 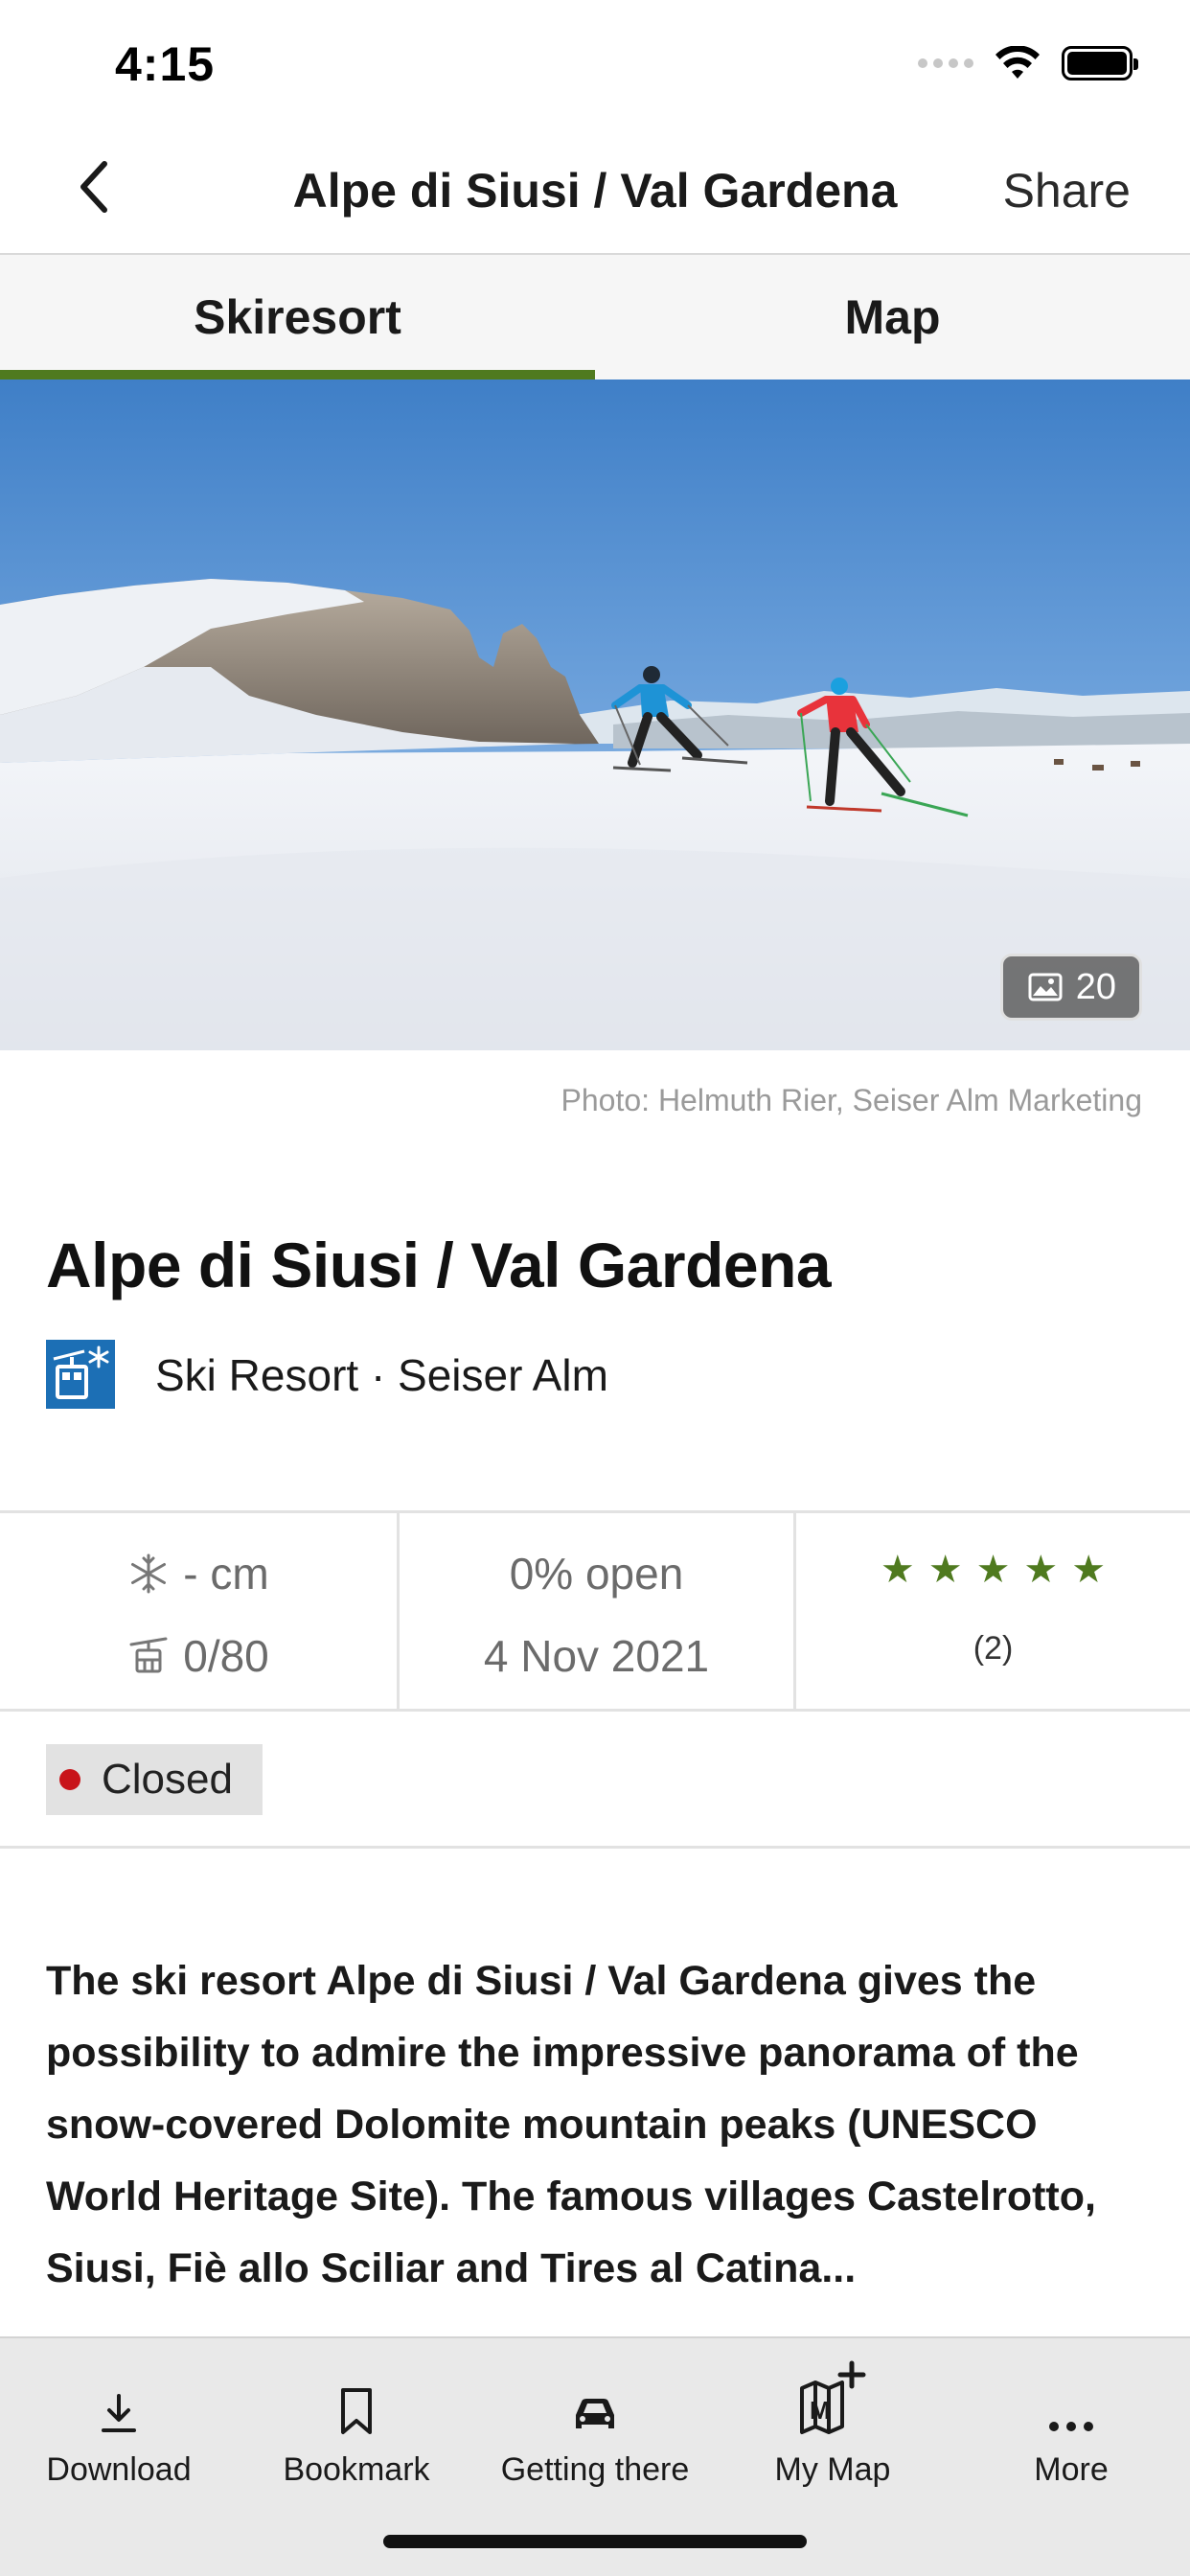 I want to click on map-add-icon: M, so click(x=833, y=2397).